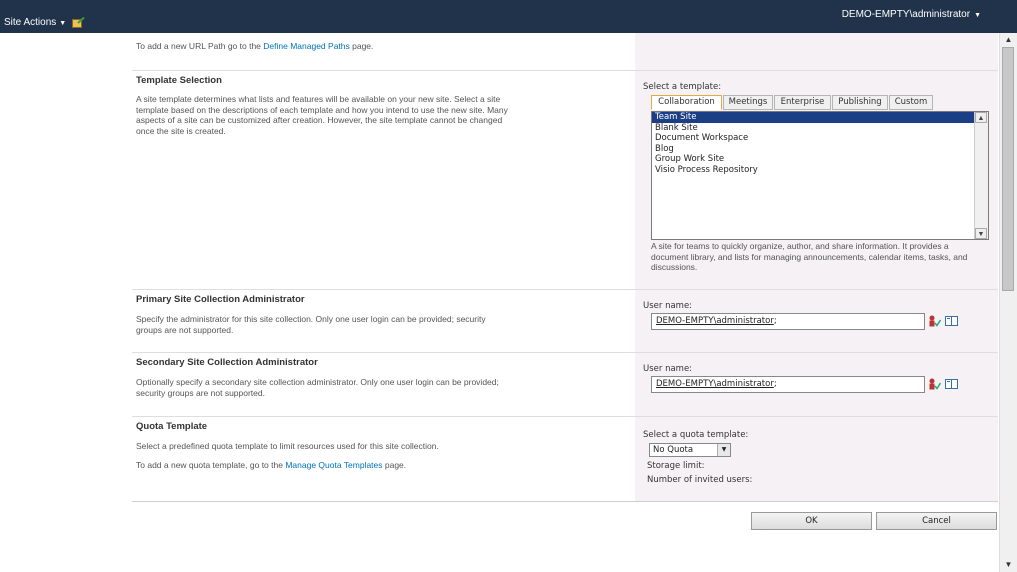 Image resolution: width=1017 pixels, height=572 pixels. Describe the element at coordinates (179, 80) in the screenshot. I see `template-selection-title: Template Selection` at that location.